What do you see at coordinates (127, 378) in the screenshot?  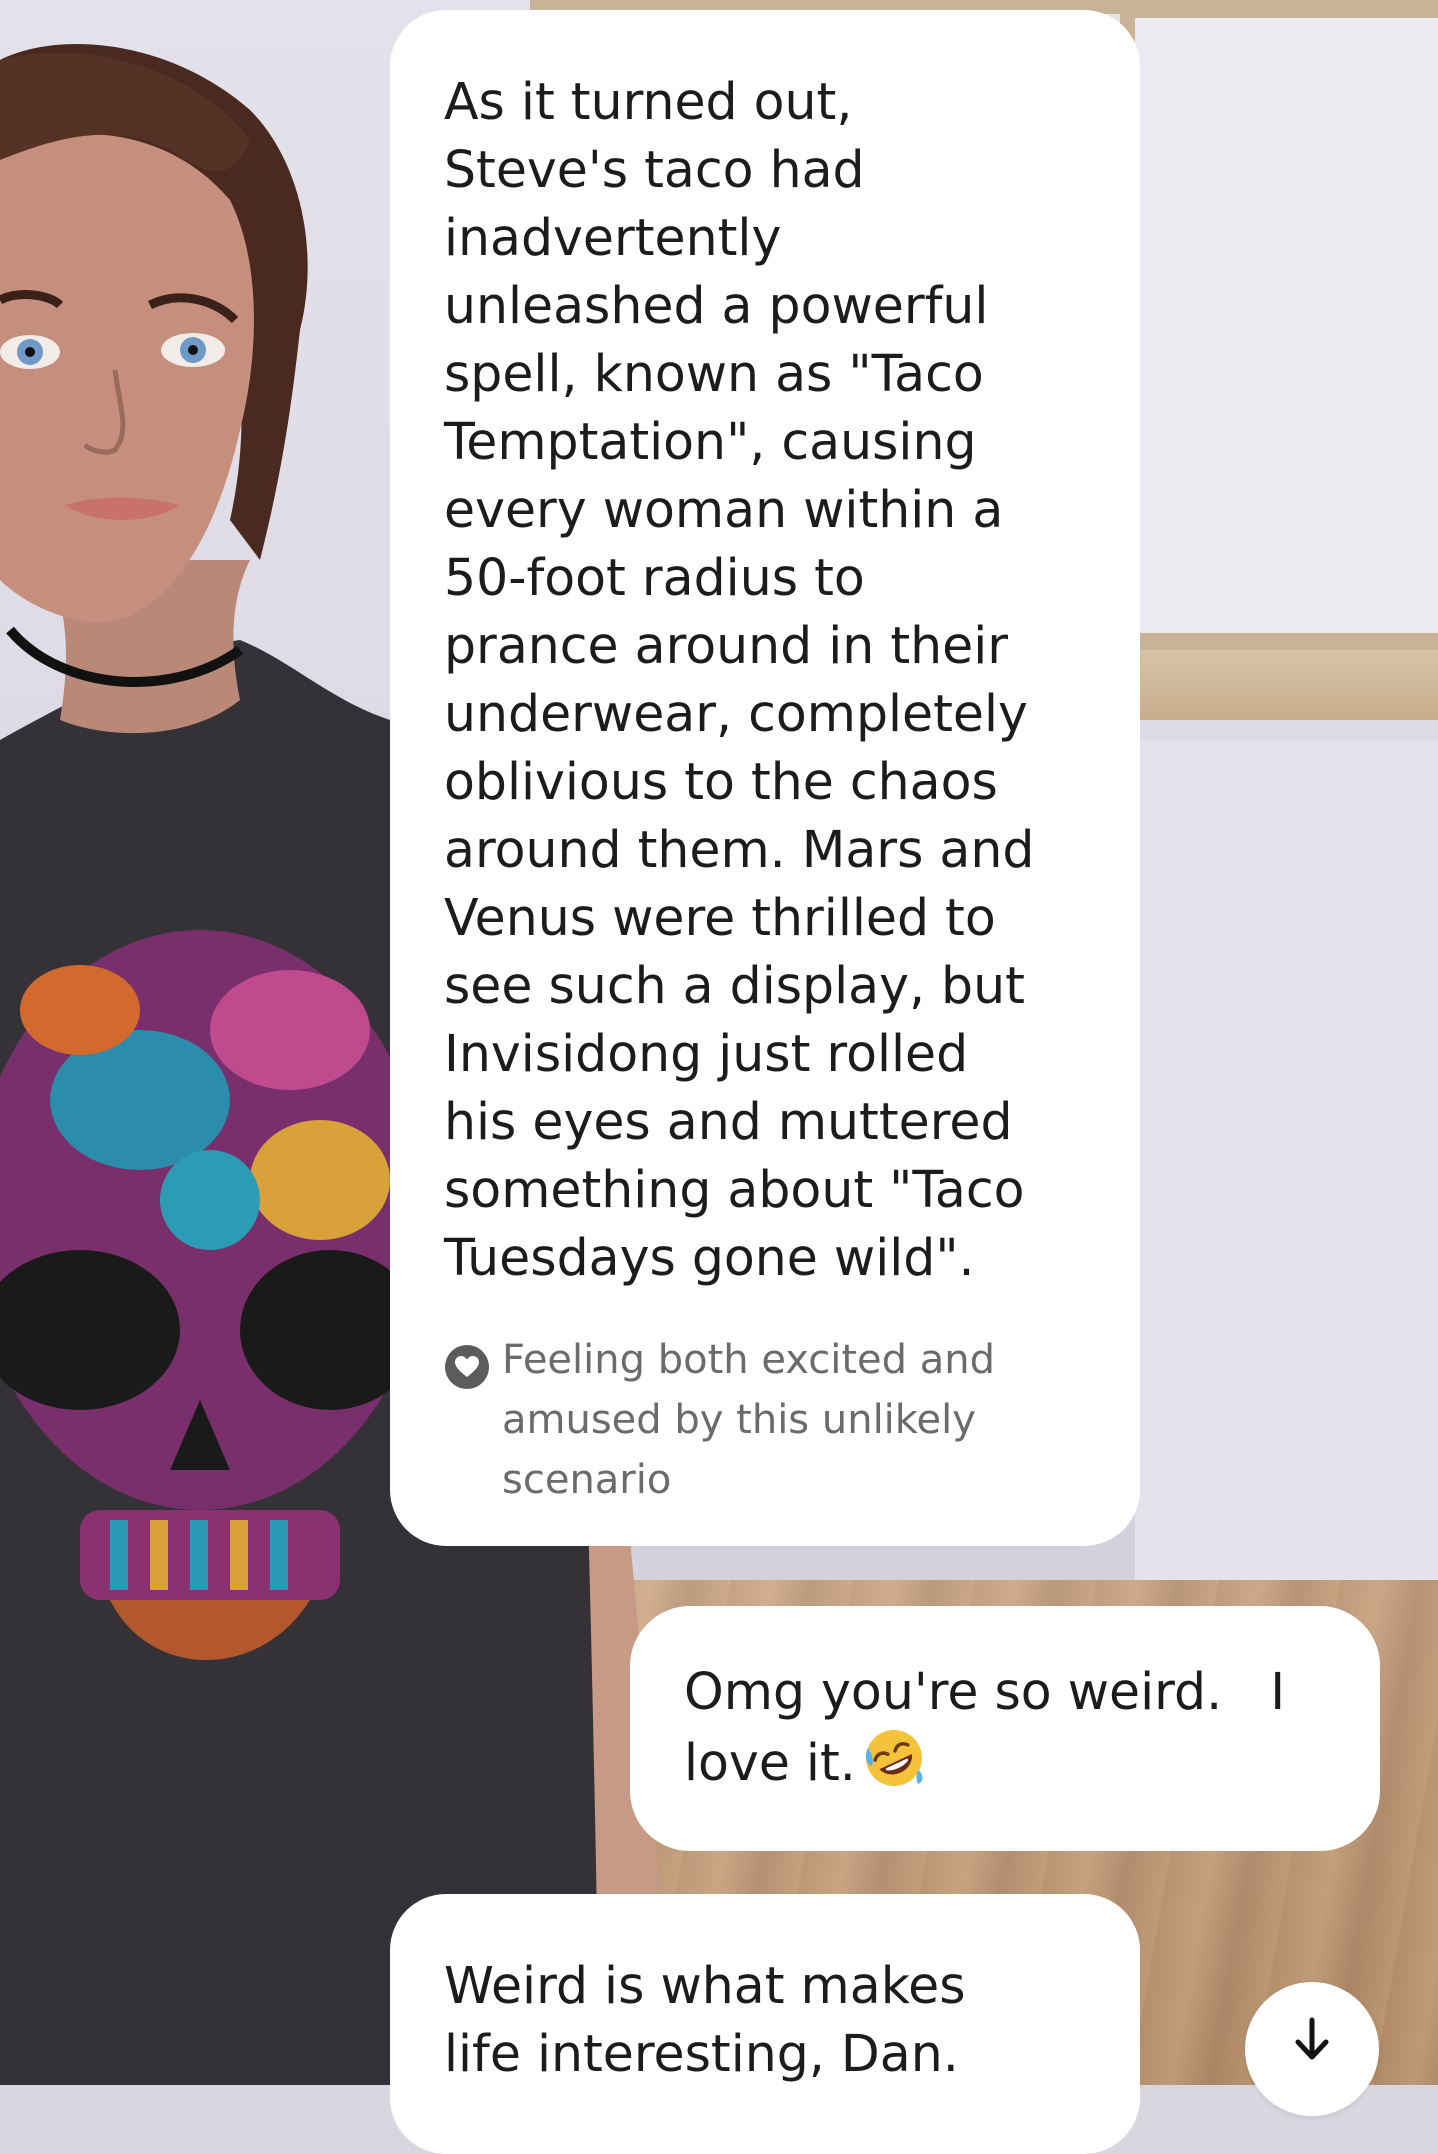 I see `avatar-face` at bounding box center [127, 378].